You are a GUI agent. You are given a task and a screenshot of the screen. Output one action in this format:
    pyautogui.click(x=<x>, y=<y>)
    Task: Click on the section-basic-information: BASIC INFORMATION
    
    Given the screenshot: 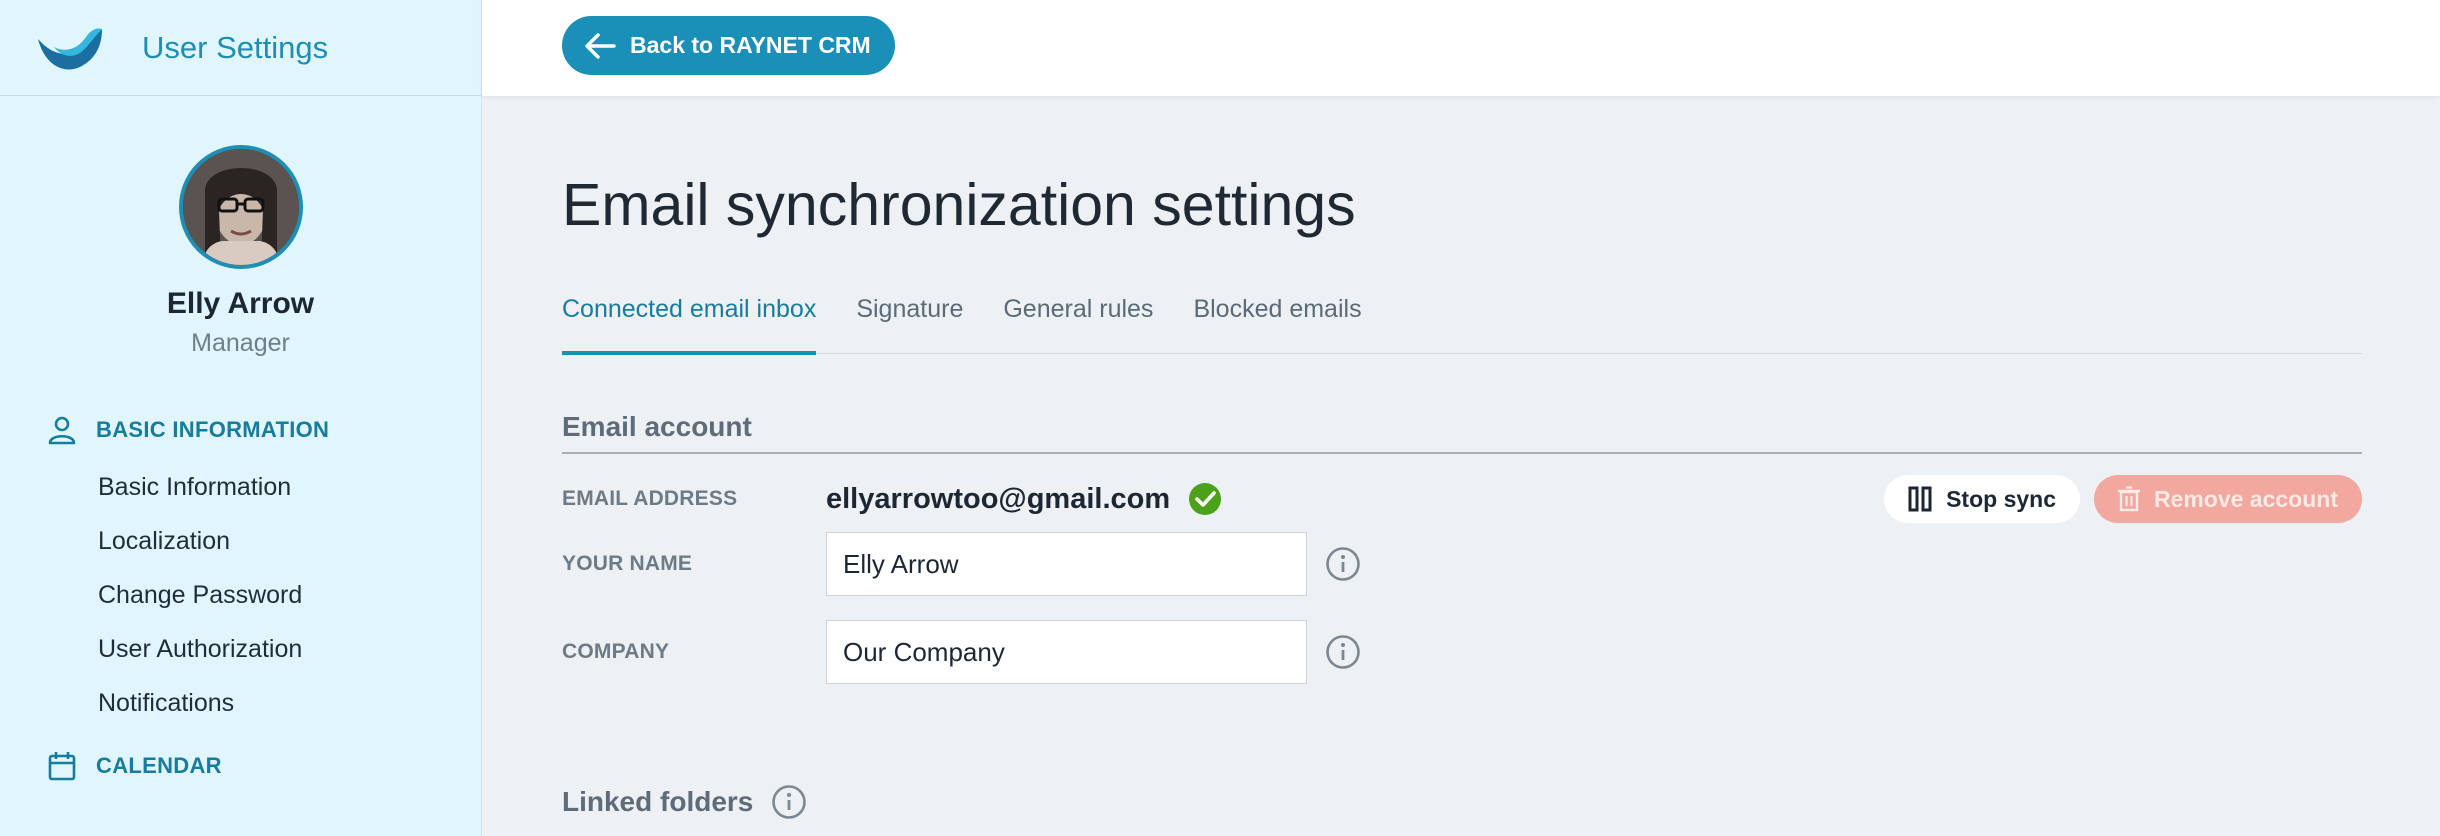 What is the action you would take?
    pyautogui.click(x=240, y=430)
    